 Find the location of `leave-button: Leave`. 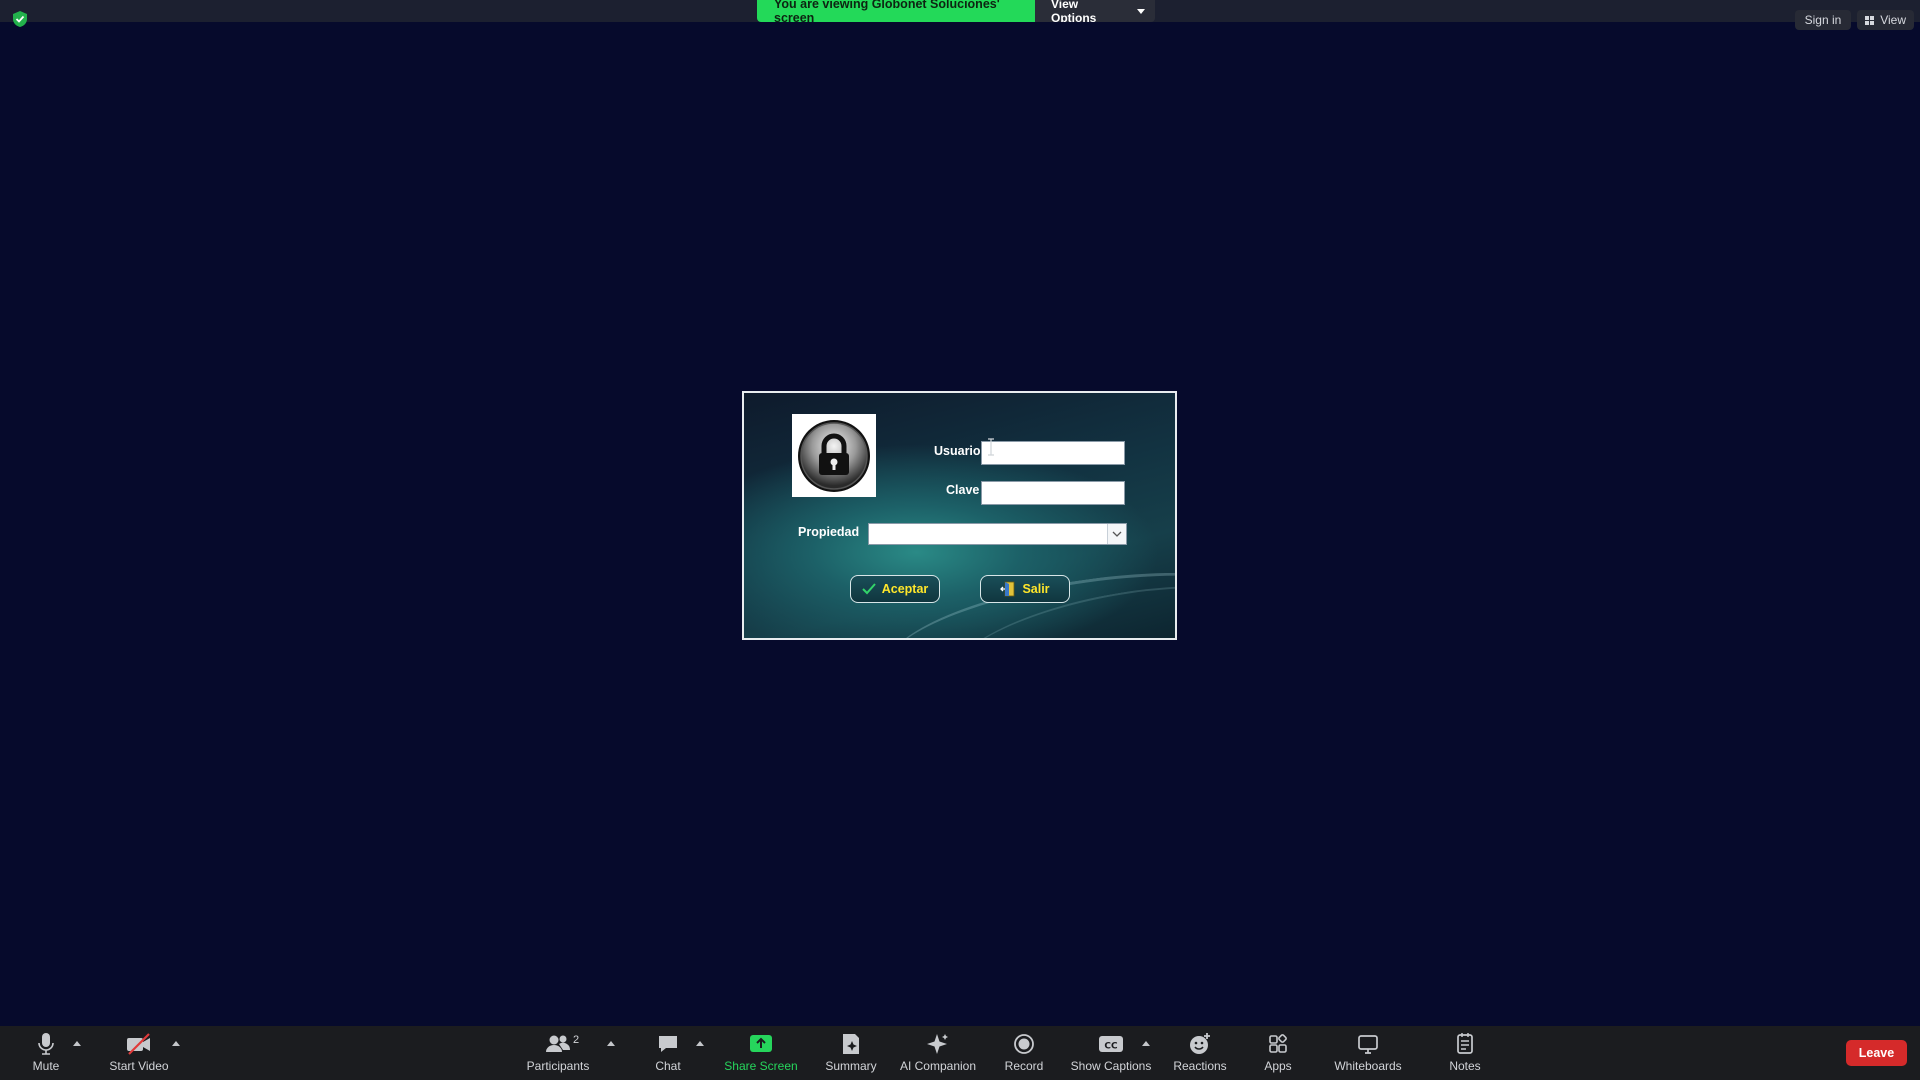

leave-button: Leave is located at coordinates (1876, 1053).